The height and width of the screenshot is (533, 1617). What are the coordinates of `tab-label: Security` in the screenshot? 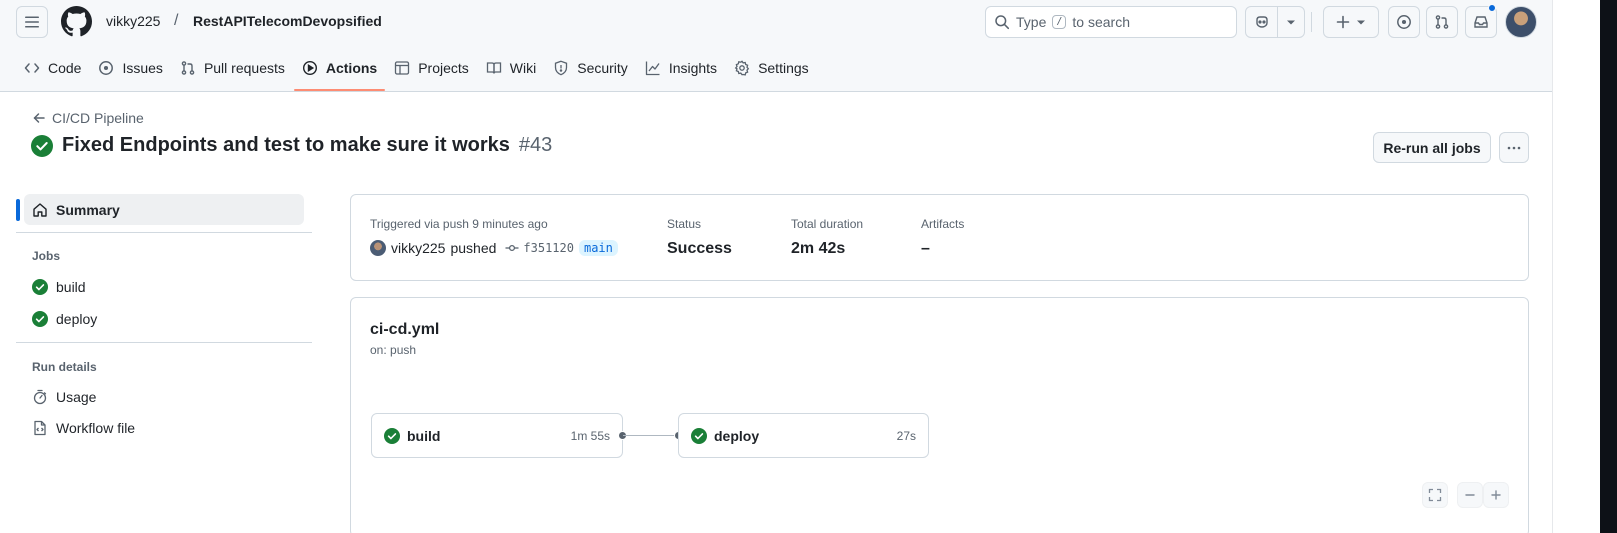 It's located at (602, 68).